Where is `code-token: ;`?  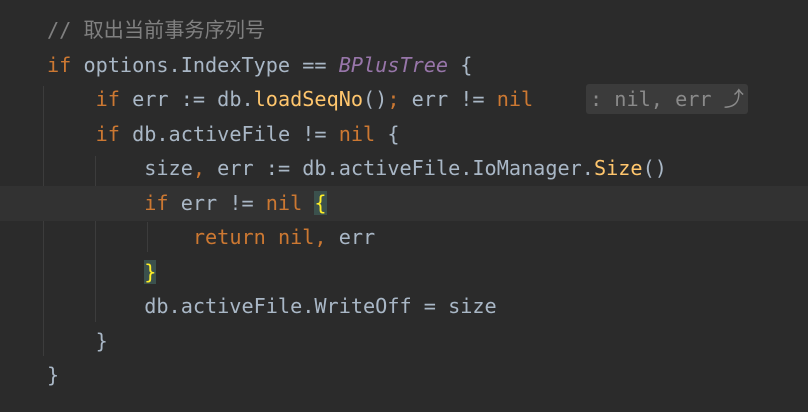
code-token: ; is located at coordinates (393, 99).